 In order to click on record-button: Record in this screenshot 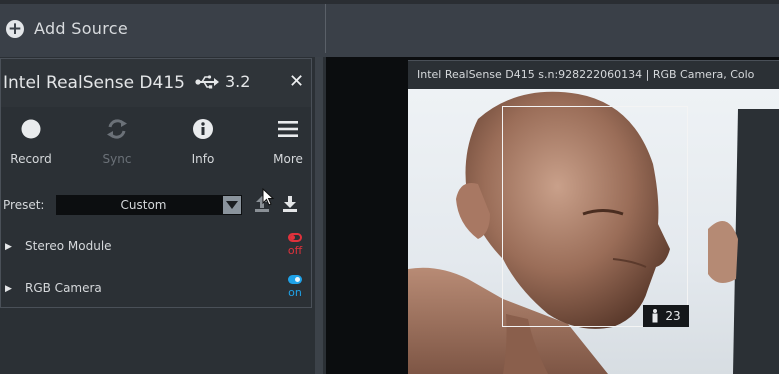, I will do `click(33, 140)`.